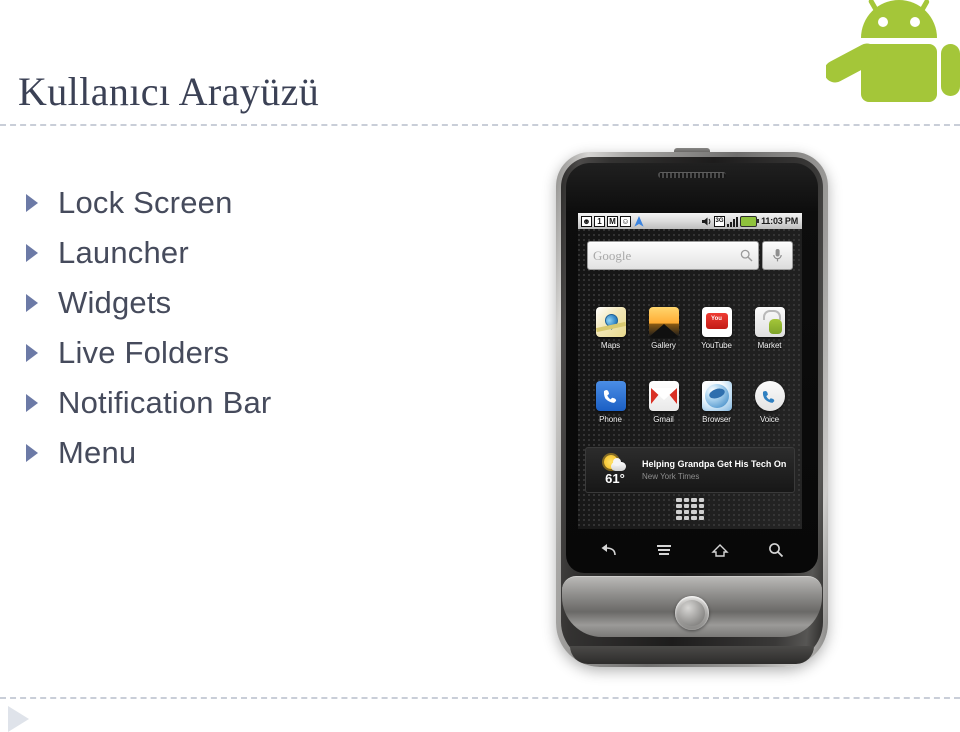  I want to click on list-item: Lock Screen, so click(261, 203).